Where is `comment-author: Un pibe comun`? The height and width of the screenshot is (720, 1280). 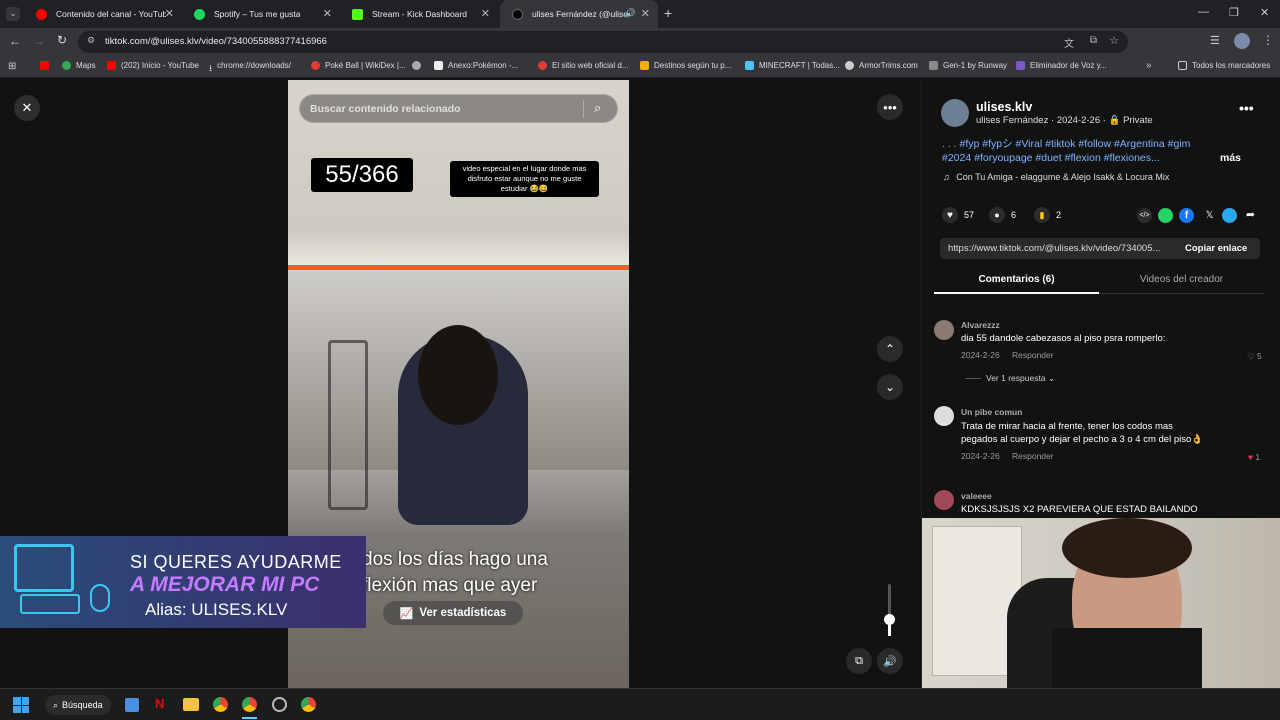 comment-author: Un pibe comun is located at coordinates (991, 412).